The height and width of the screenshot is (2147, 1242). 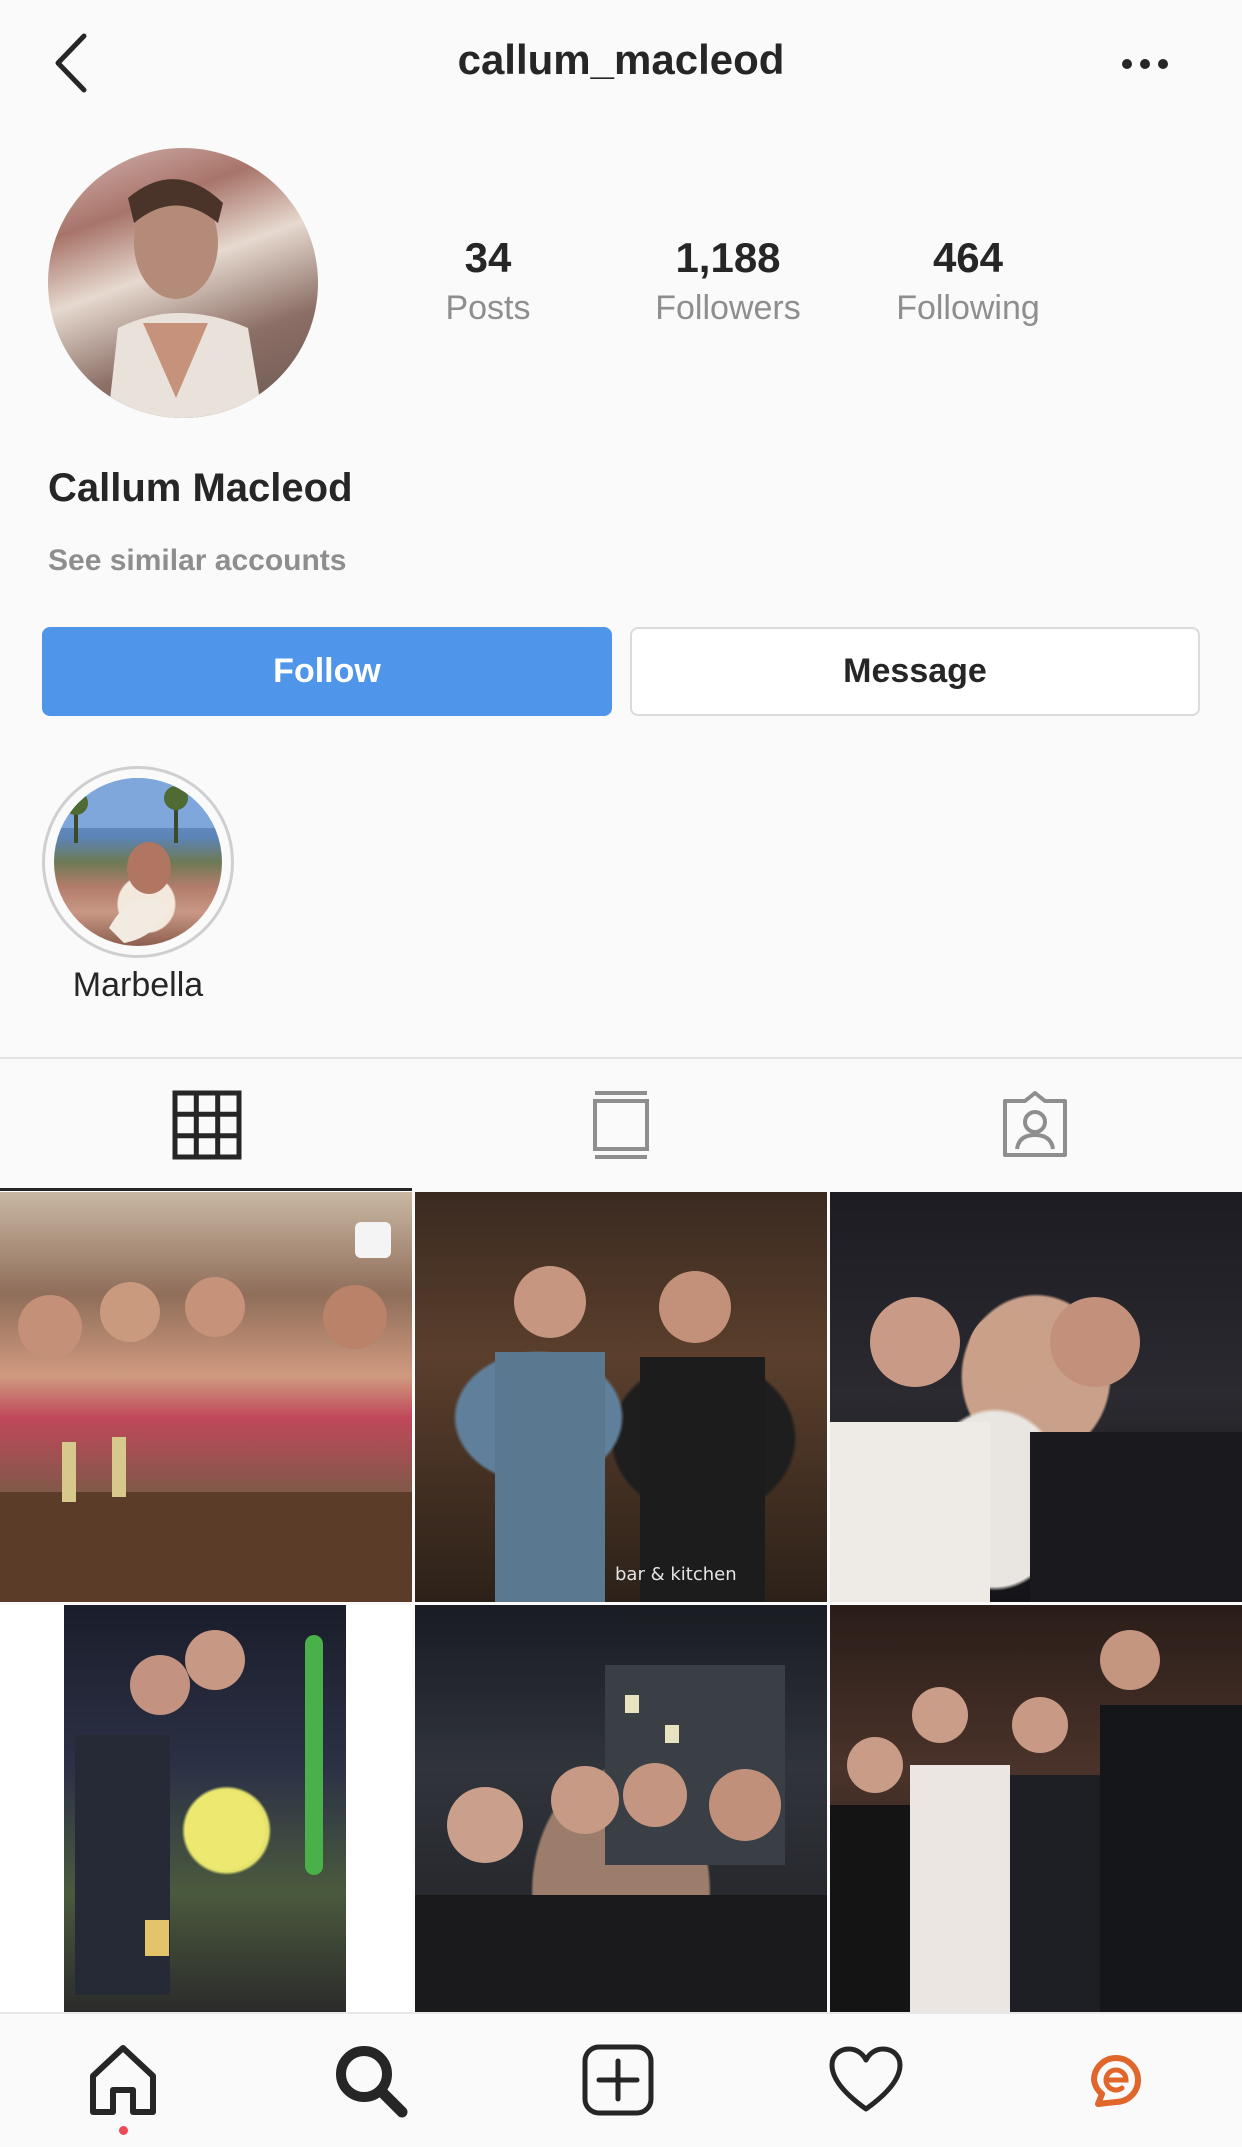 I want to click on tab-tagged, so click(x=1035, y=1125).